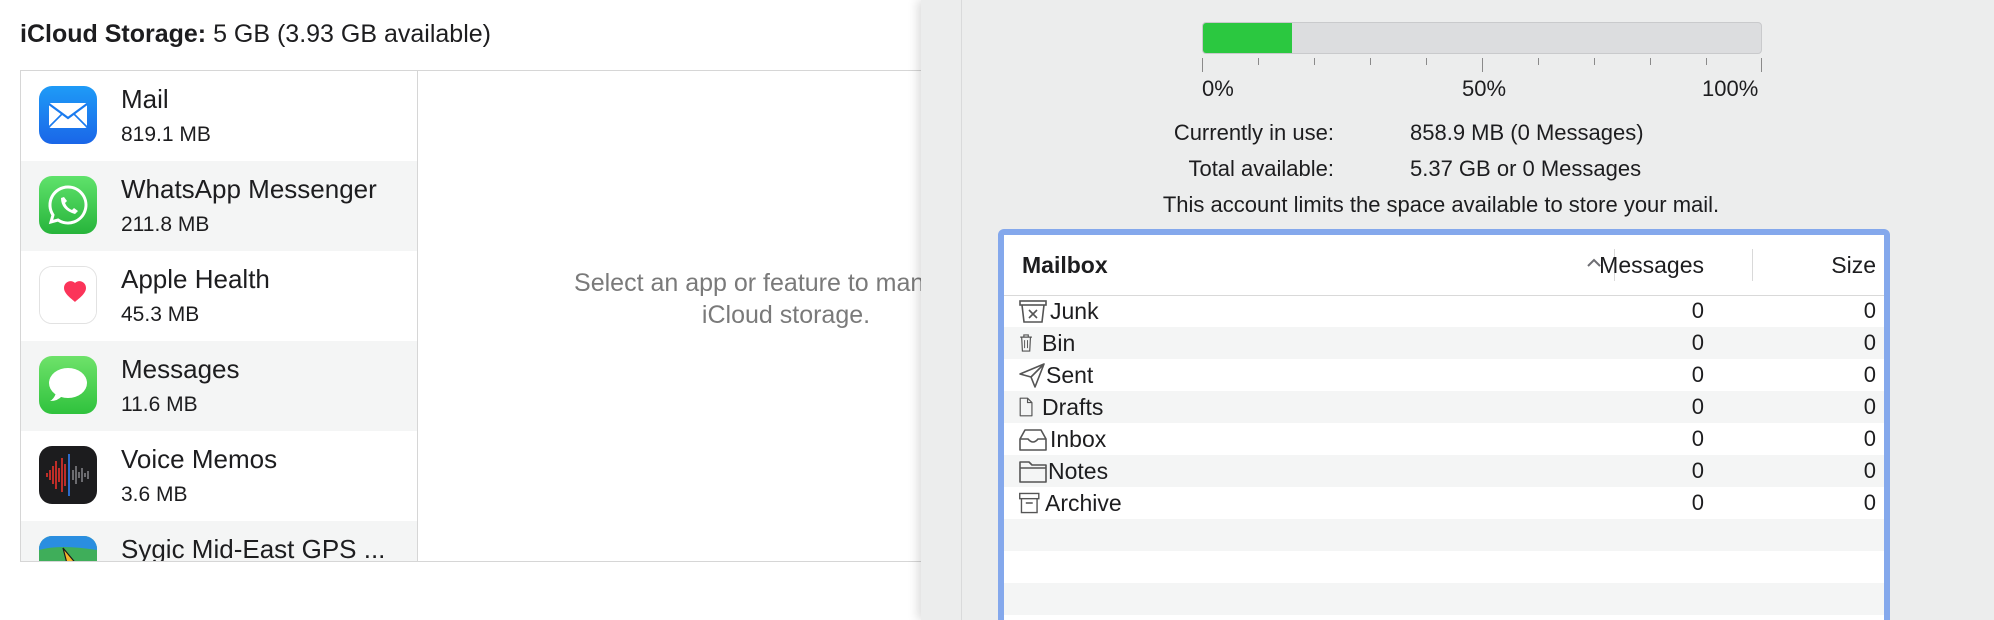 Image resolution: width=1994 pixels, height=620 pixels. I want to click on inbox-tray-icon, so click(1033, 440).